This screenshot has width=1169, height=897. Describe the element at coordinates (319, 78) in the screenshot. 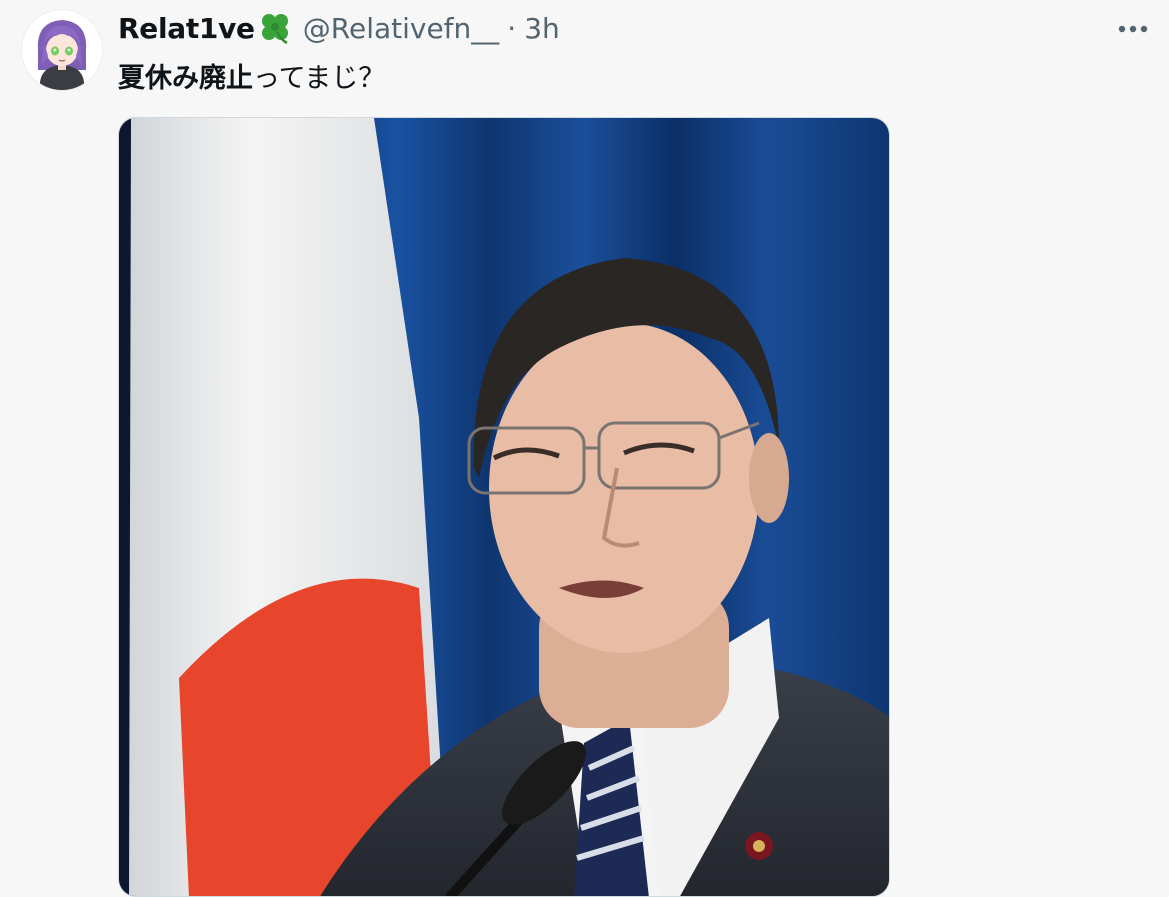

I see `tweet-text-rest: ってまじ？` at that location.